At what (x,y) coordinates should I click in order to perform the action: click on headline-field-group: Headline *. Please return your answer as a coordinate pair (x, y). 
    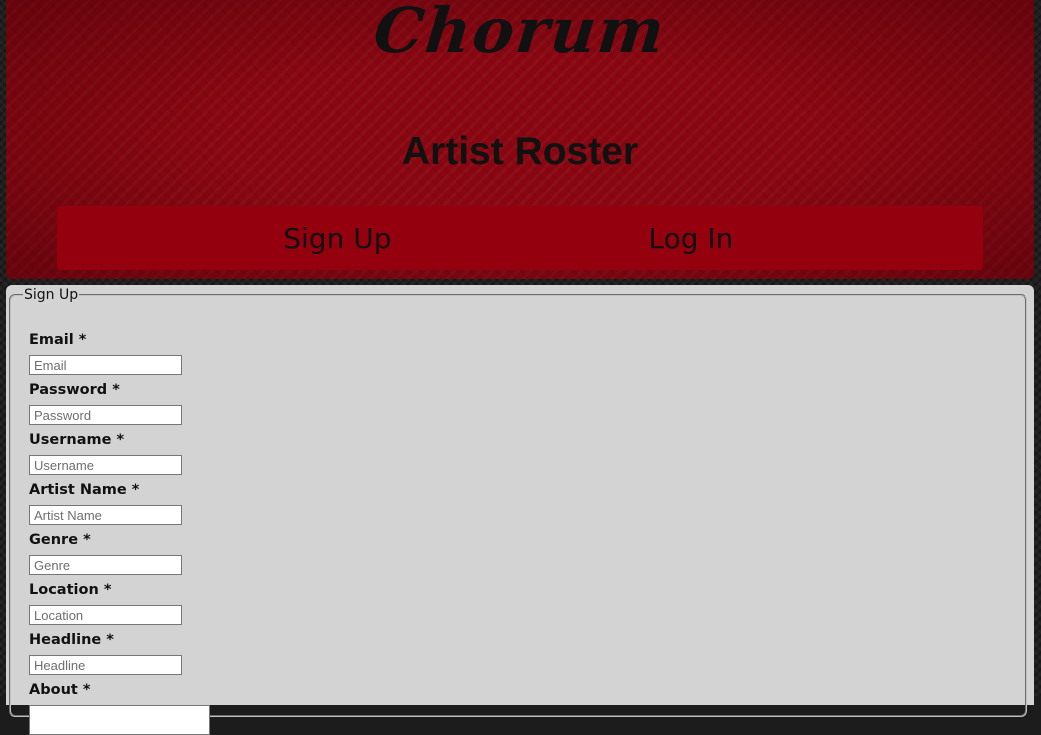
    Looking at the image, I should click on (105, 652).